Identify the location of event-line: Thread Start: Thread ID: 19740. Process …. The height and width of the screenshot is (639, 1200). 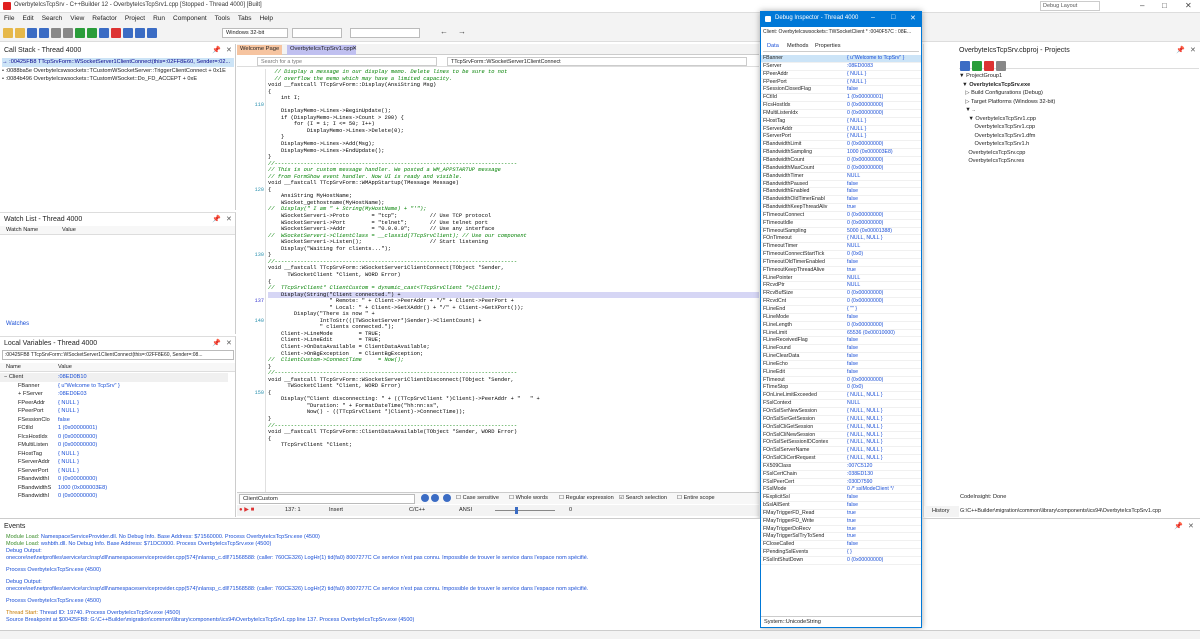
(381, 613).